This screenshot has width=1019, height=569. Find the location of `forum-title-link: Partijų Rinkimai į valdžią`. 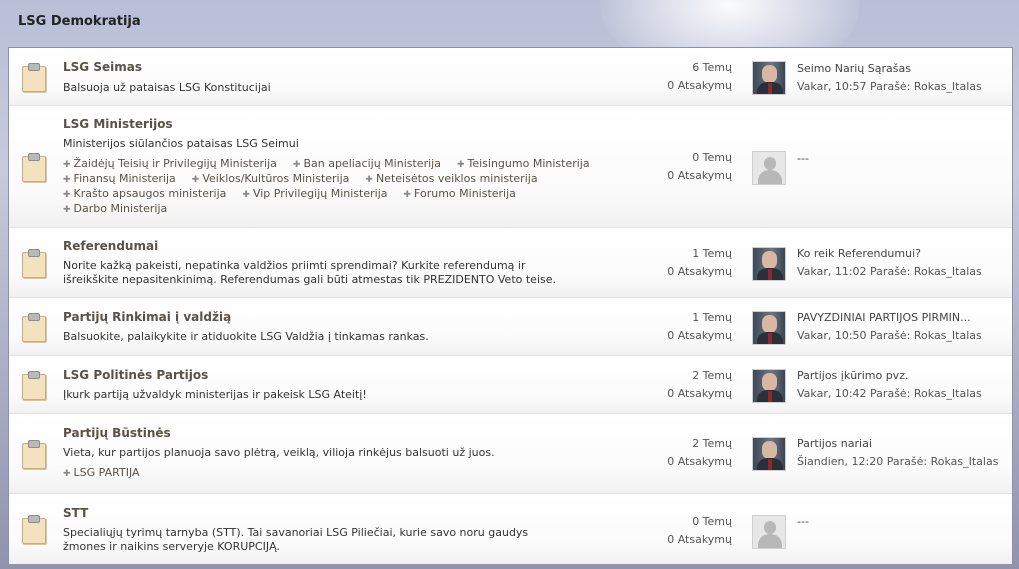

forum-title-link: Partijų Rinkimai į valdžią is located at coordinates (147, 317).